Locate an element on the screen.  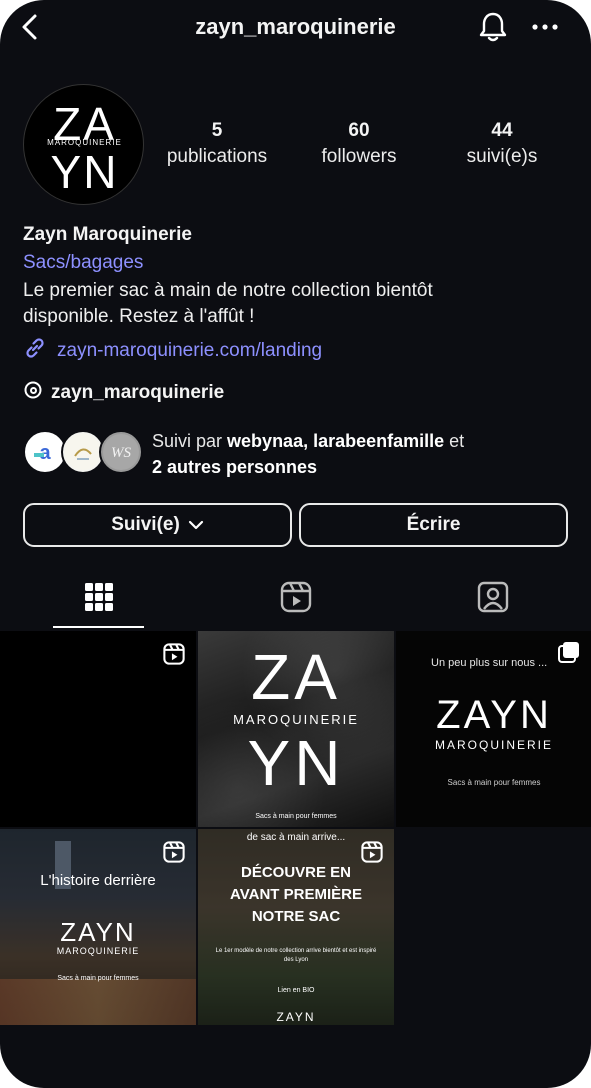
stat-label: suivi(e)s is located at coordinates (502, 156).